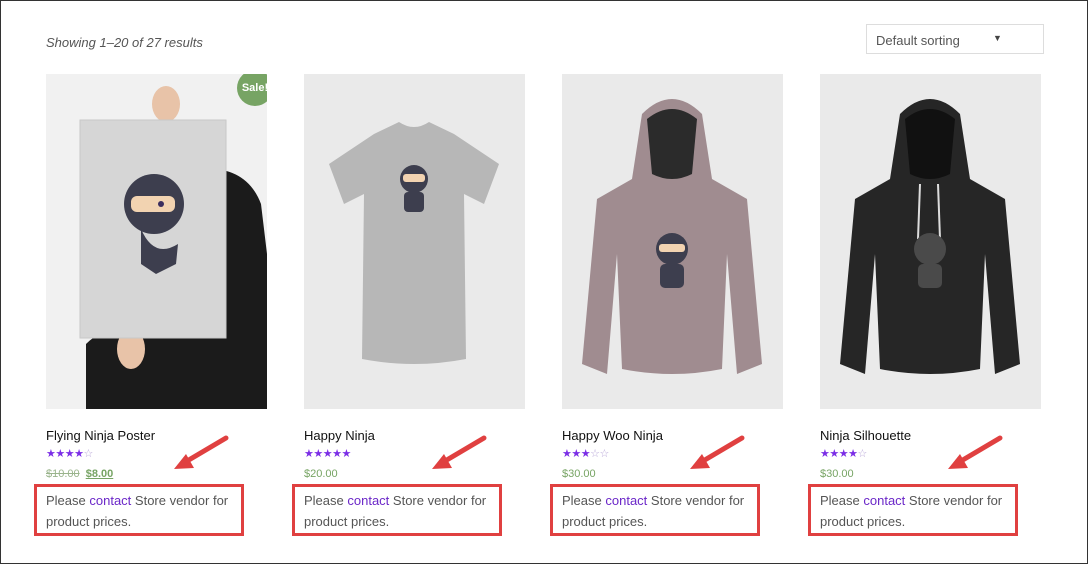 This screenshot has width=1088, height=564. What do you see at coordinates (327, 454) in the screenshot?
I see `star-rating: ★★★★★` at bounding box center [327, 454].